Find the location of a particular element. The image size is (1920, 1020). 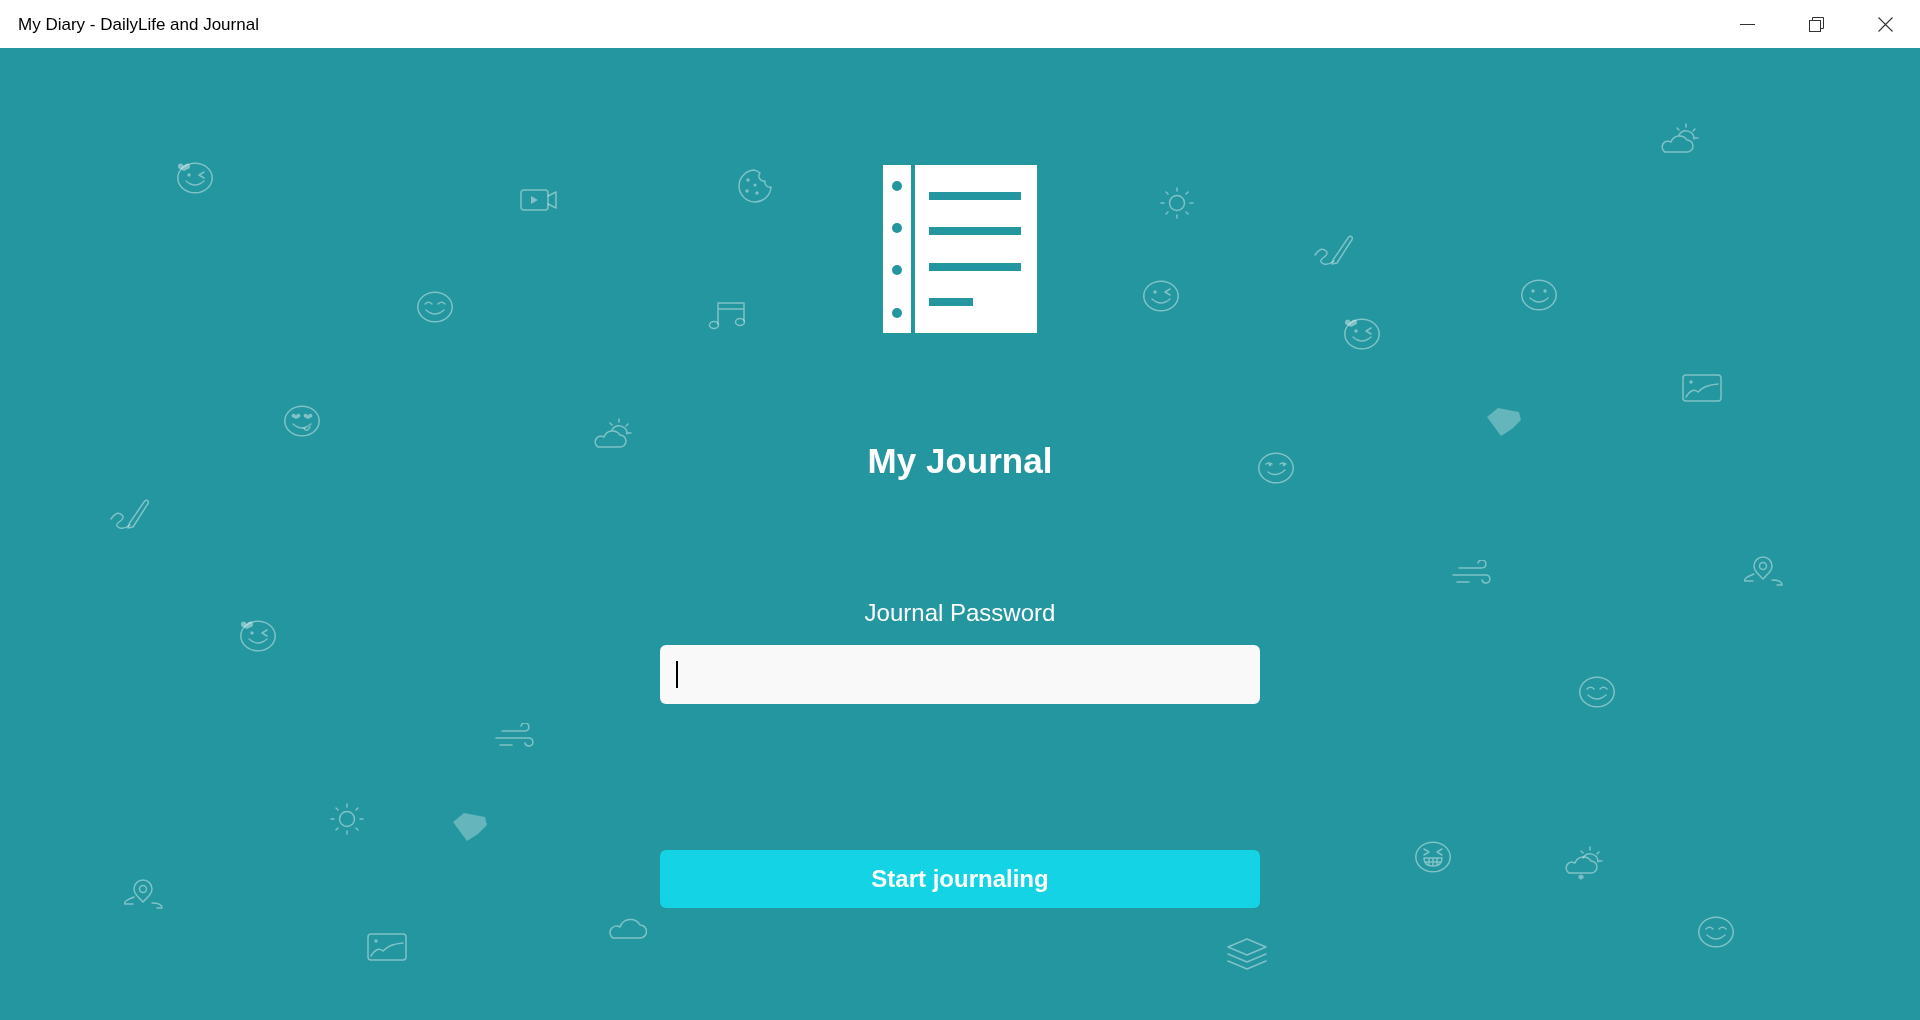

laughing-smiley-icon is located at coordinates (1433, 857).